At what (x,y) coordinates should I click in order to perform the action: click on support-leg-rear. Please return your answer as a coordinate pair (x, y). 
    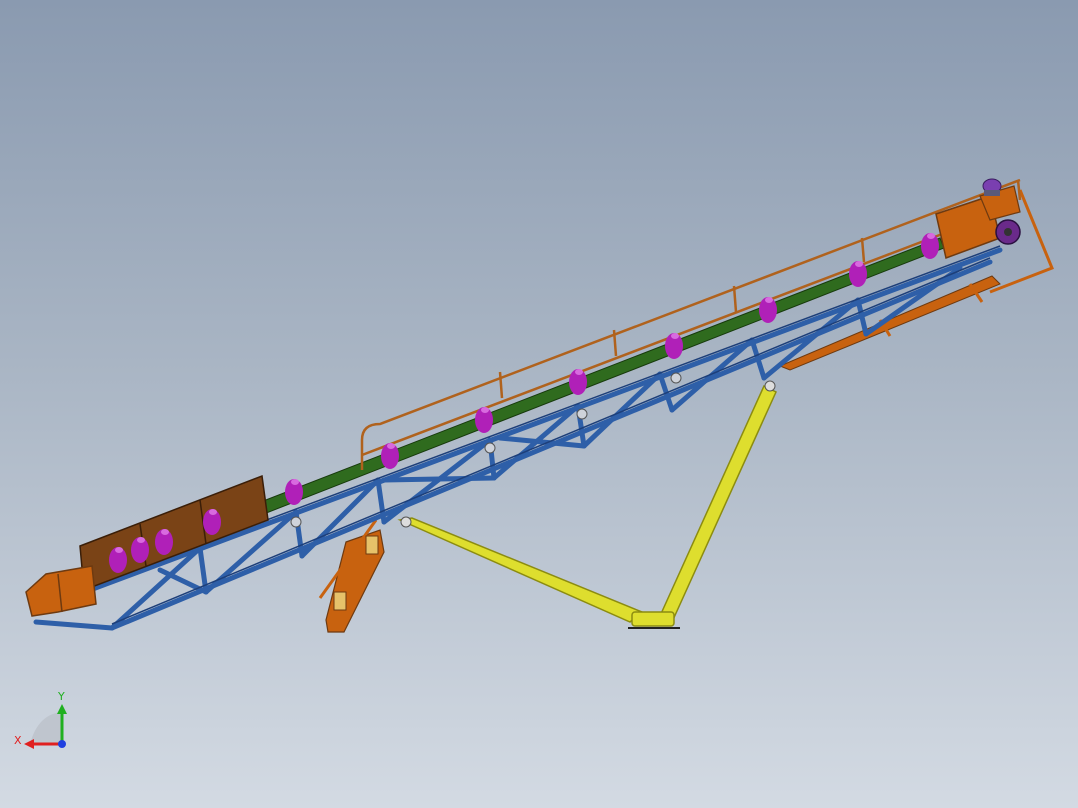
    Looking at the image, I should click on (718, 504).